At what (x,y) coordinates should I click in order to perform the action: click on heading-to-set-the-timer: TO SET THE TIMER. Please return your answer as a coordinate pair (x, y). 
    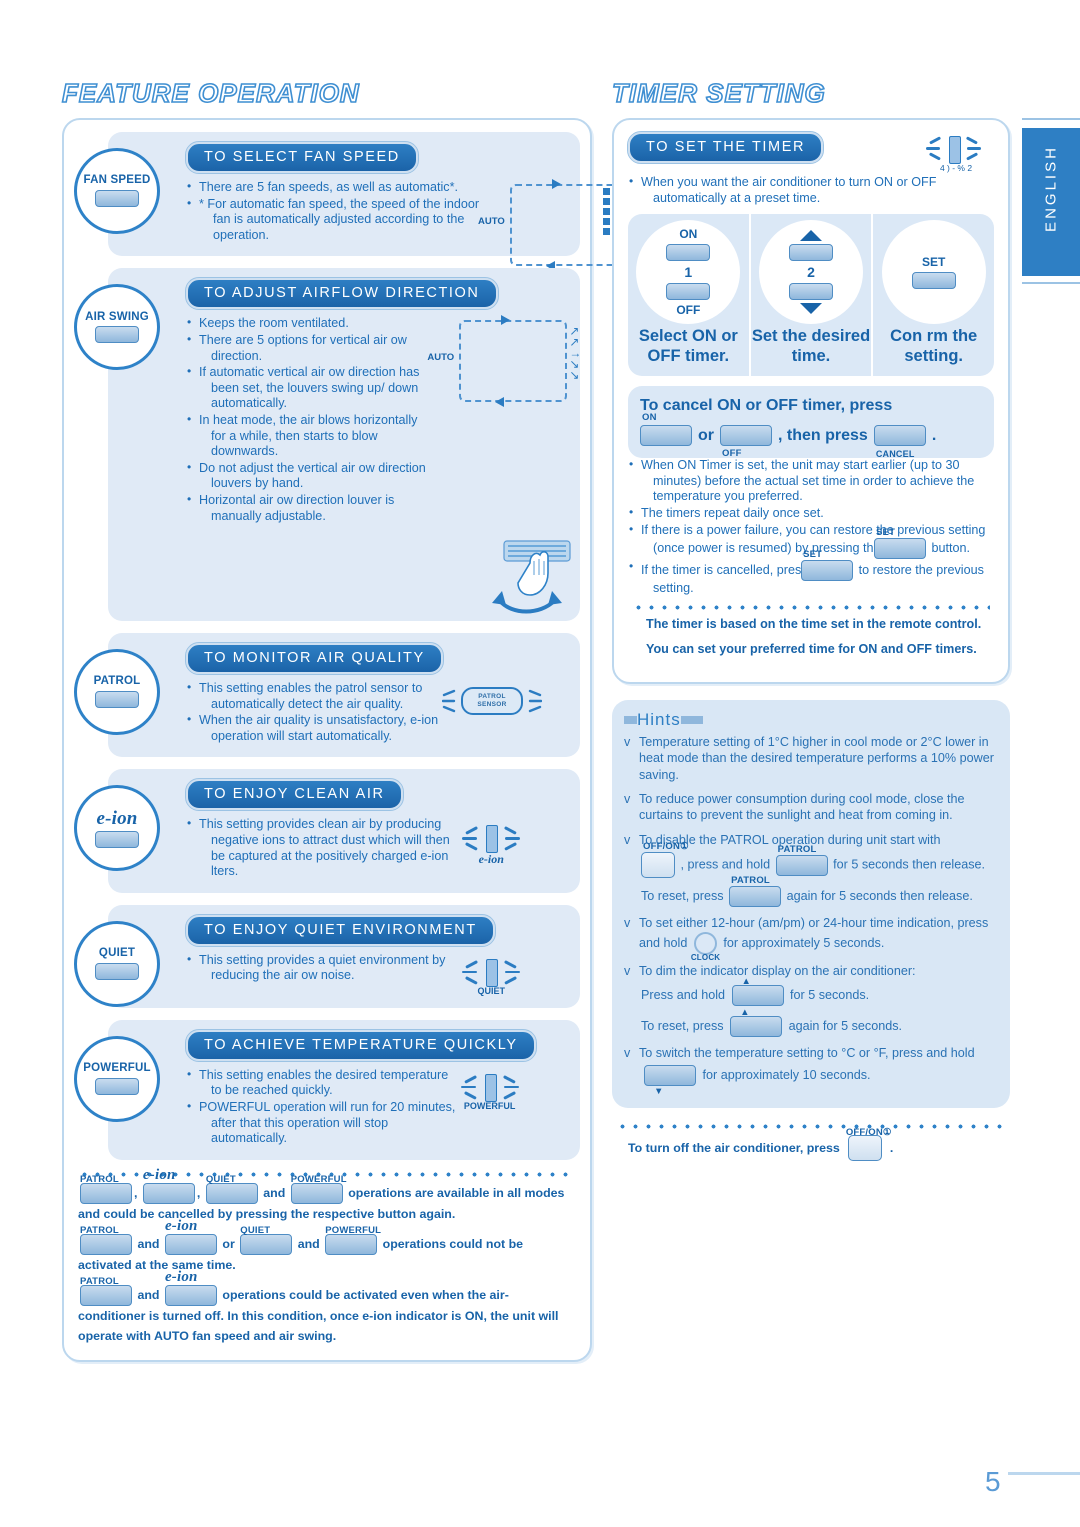
    Looking at the image, I should click on (725, 147).